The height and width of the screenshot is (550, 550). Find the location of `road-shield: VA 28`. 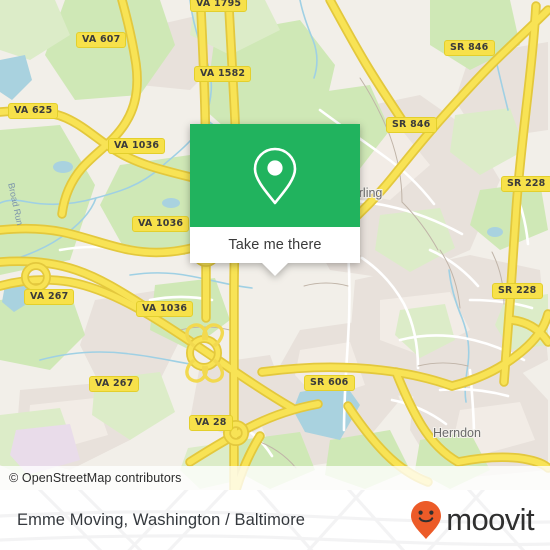

road-shield: VA 28 is located at coordinates (211, 423).